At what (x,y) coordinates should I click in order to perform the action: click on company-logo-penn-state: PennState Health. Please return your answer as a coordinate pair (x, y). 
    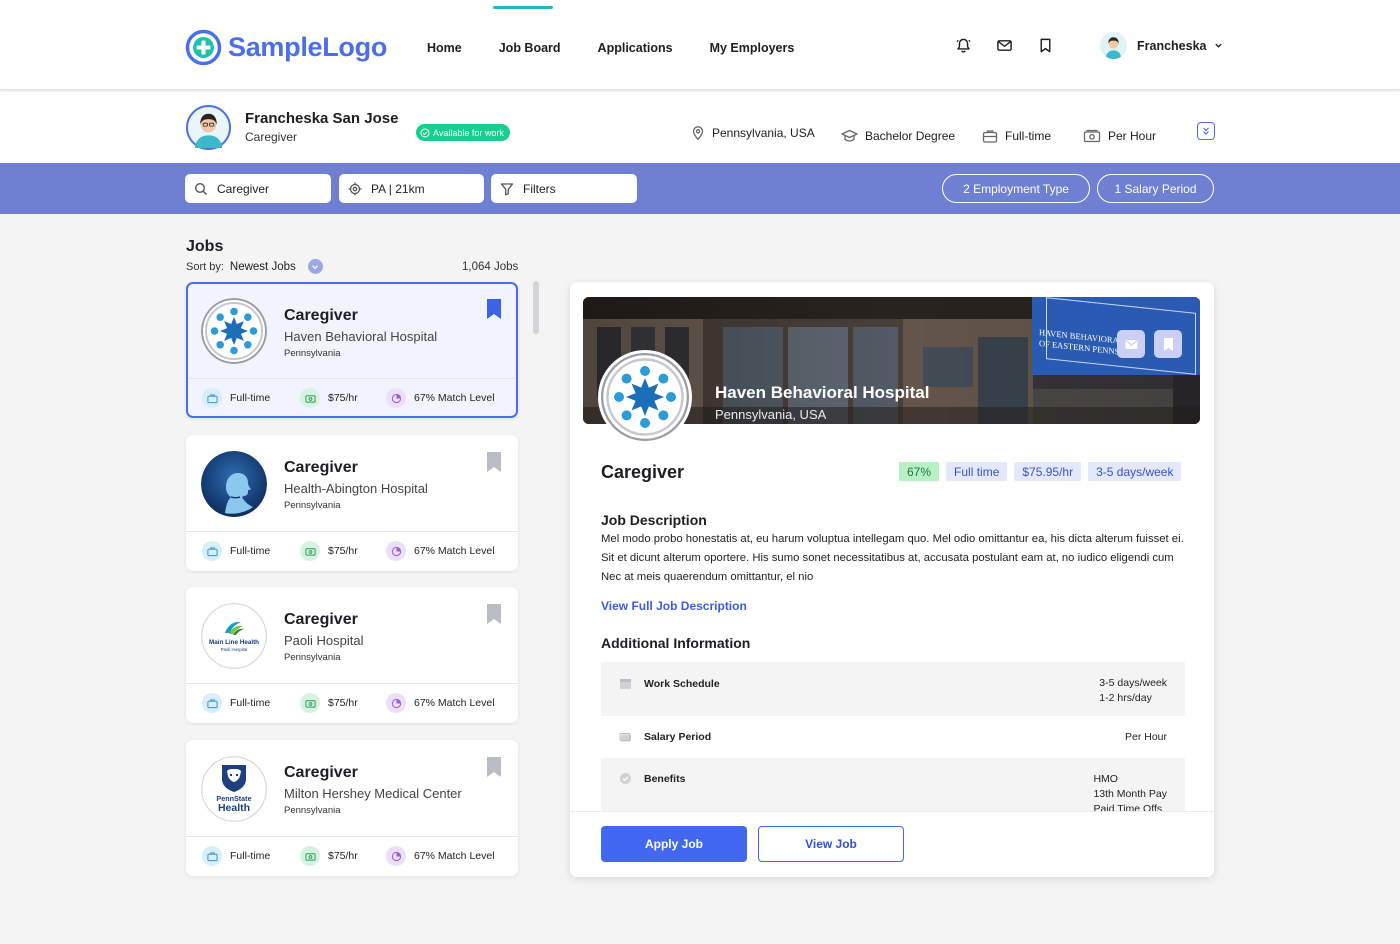
    Looking at the image, I should click on (234, 789).